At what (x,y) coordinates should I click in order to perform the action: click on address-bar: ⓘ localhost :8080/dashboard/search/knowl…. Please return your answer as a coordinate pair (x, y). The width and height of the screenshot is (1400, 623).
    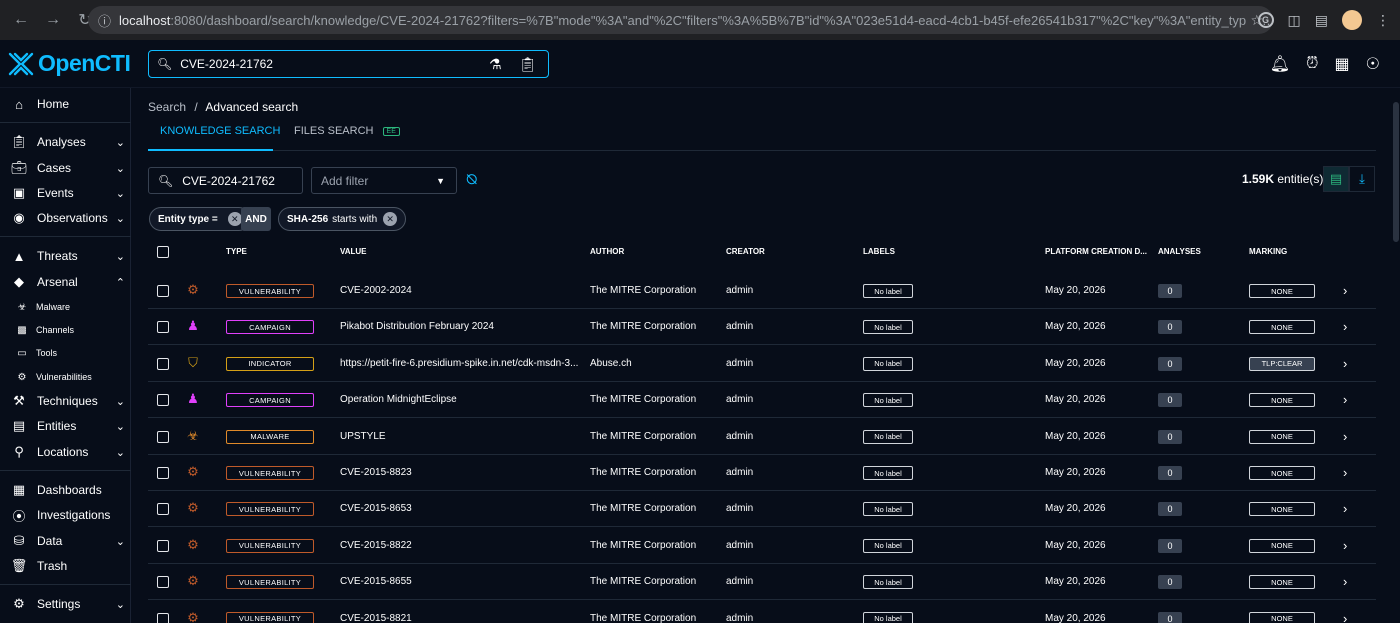
    Looking at the image, I should click on (680, 20).